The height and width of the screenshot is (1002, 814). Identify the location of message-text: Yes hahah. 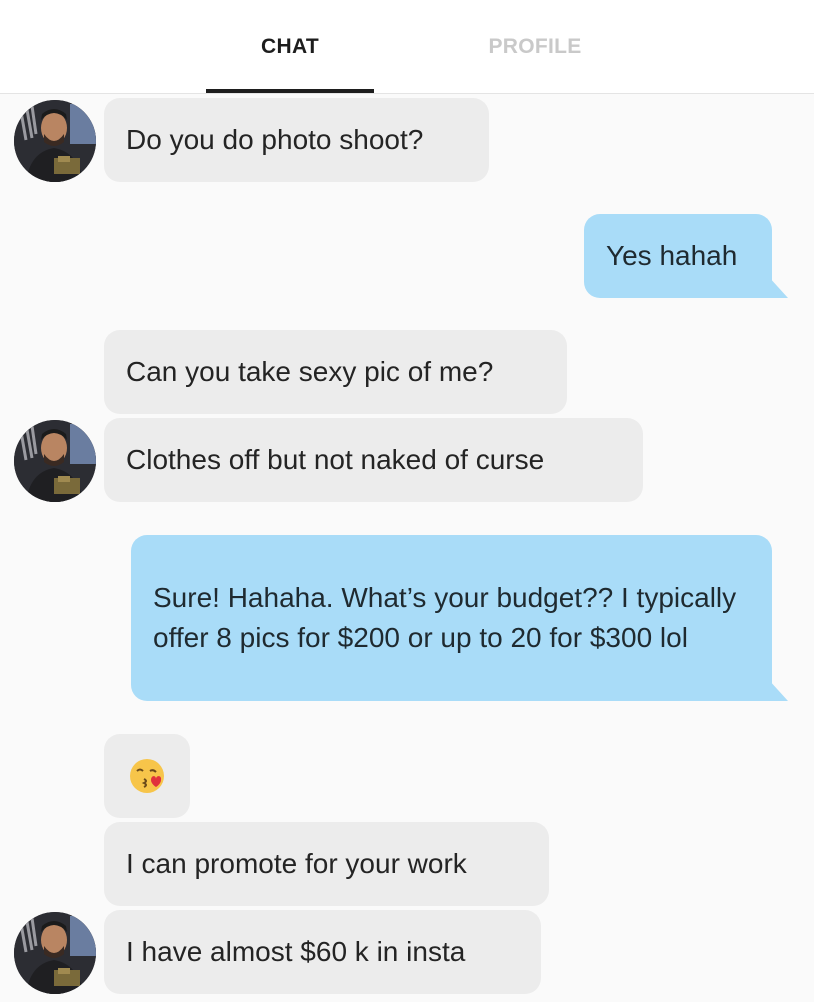
(672, 255).